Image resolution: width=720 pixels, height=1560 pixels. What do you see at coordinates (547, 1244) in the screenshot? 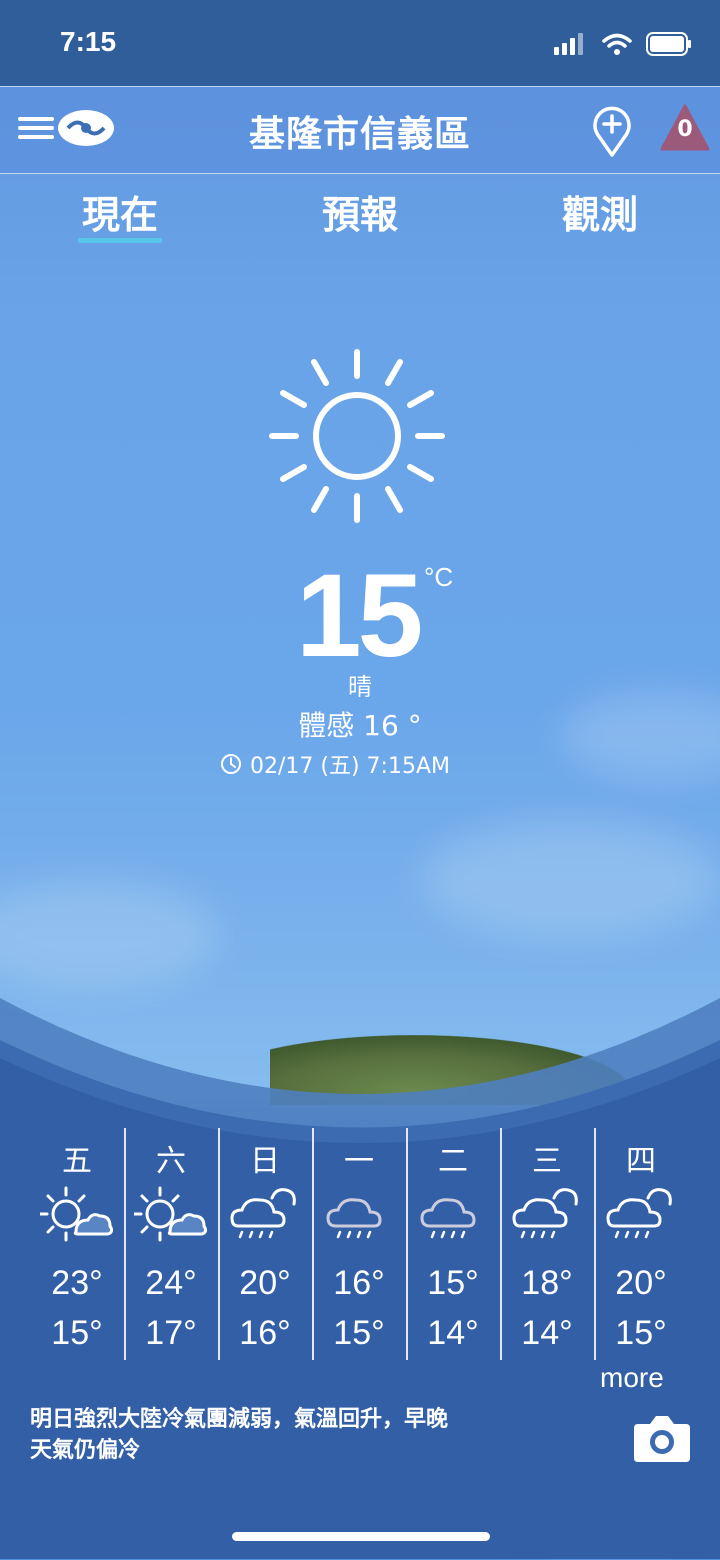
I see `forecast-day: 三 18° 14°` at bounding box center [547, 1244].